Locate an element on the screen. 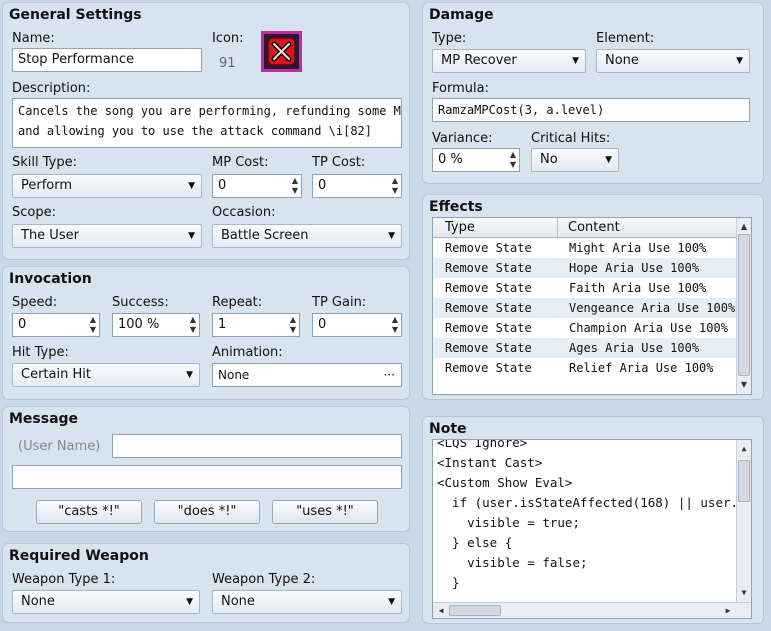 The height and width of the screenshot is (631, 771). element-select: None ▼ is located at coordinates (673, 61).